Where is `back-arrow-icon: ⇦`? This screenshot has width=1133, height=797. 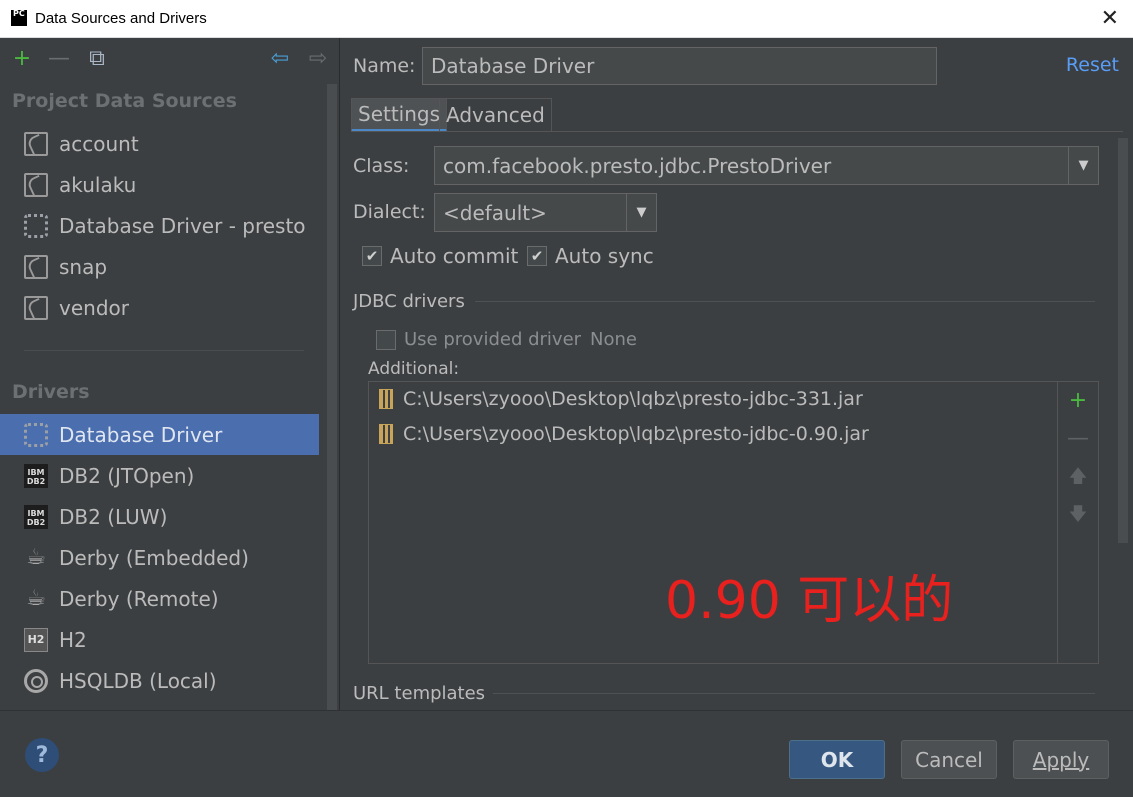
back-arrow-icon: ⇦ is located at coordinates (280, 59).